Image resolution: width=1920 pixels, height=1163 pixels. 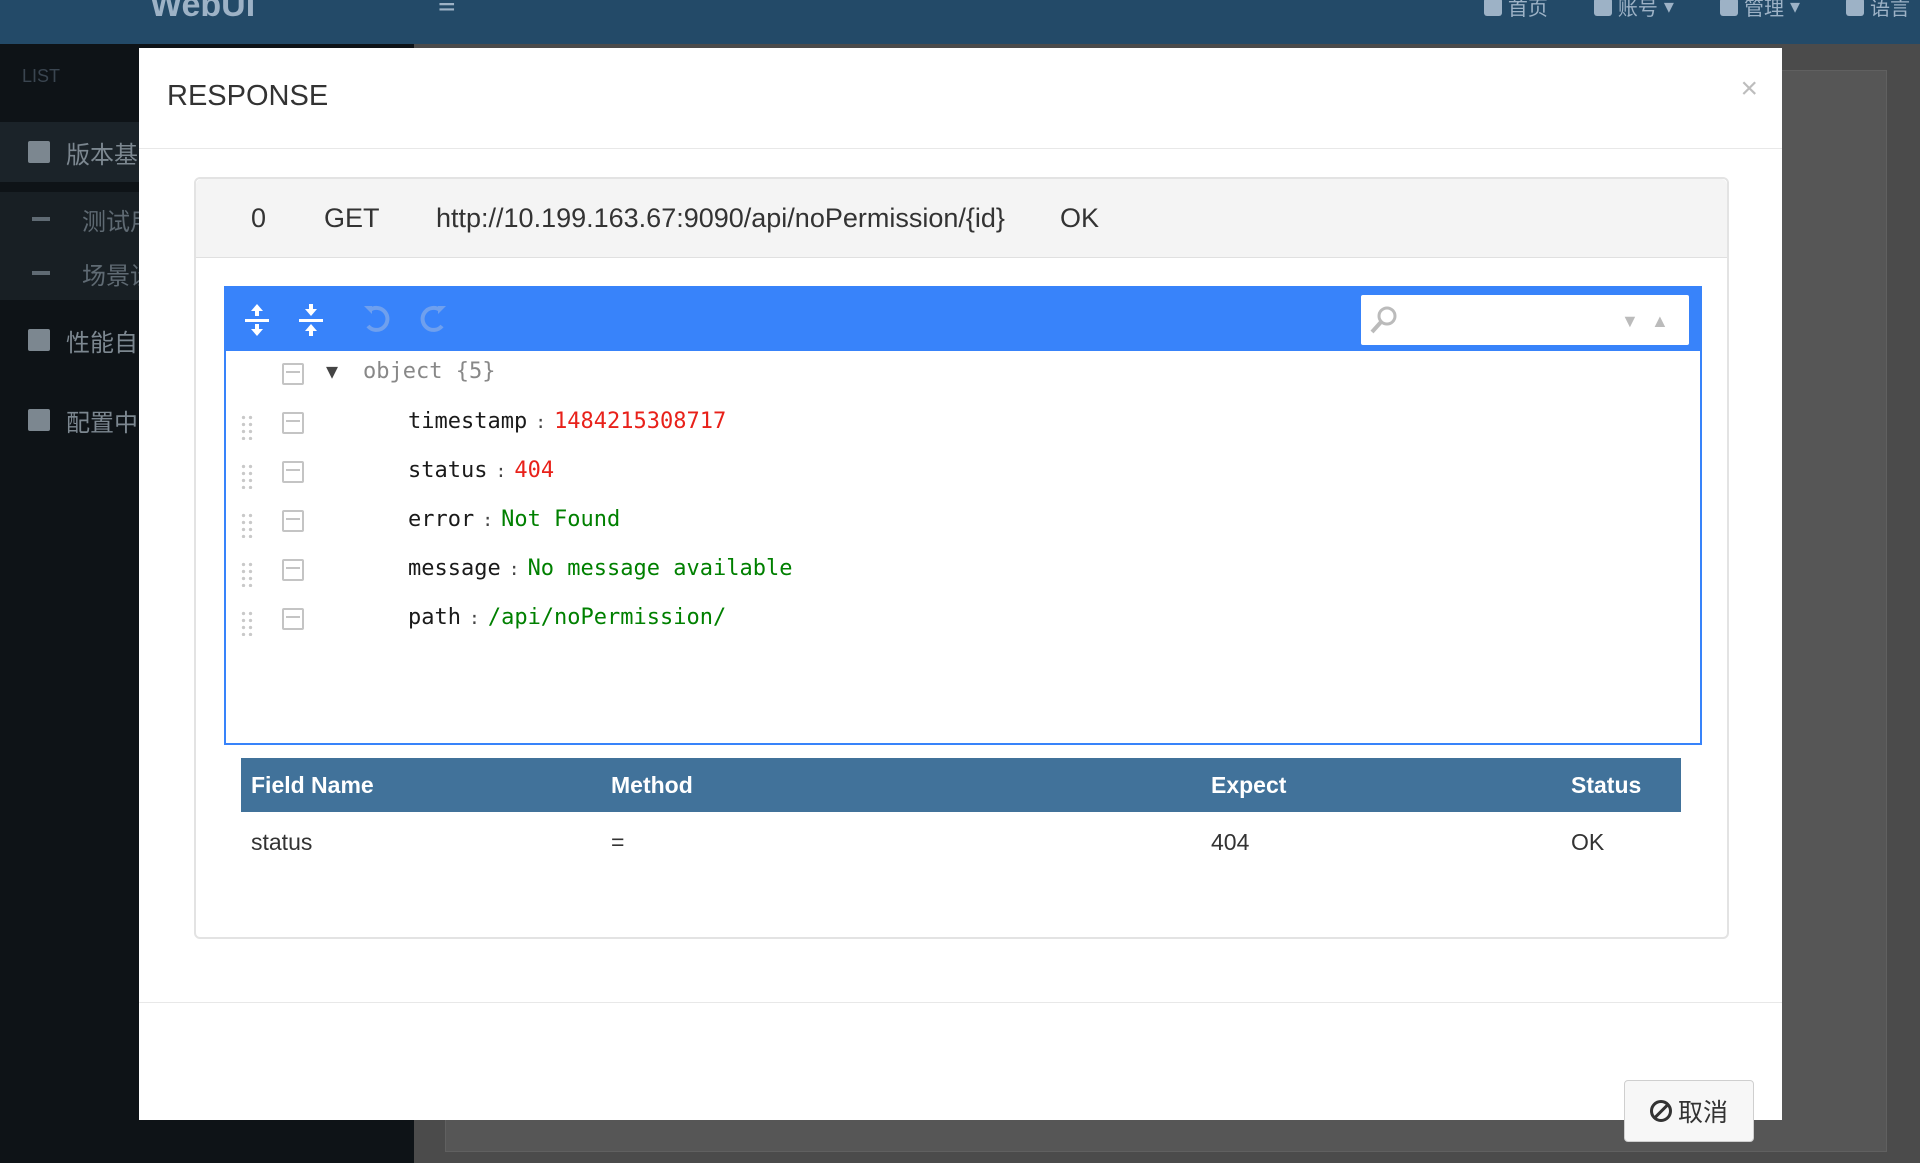 I want to click on nav-account: 账号 ▾, so click(x=1633, y=10).